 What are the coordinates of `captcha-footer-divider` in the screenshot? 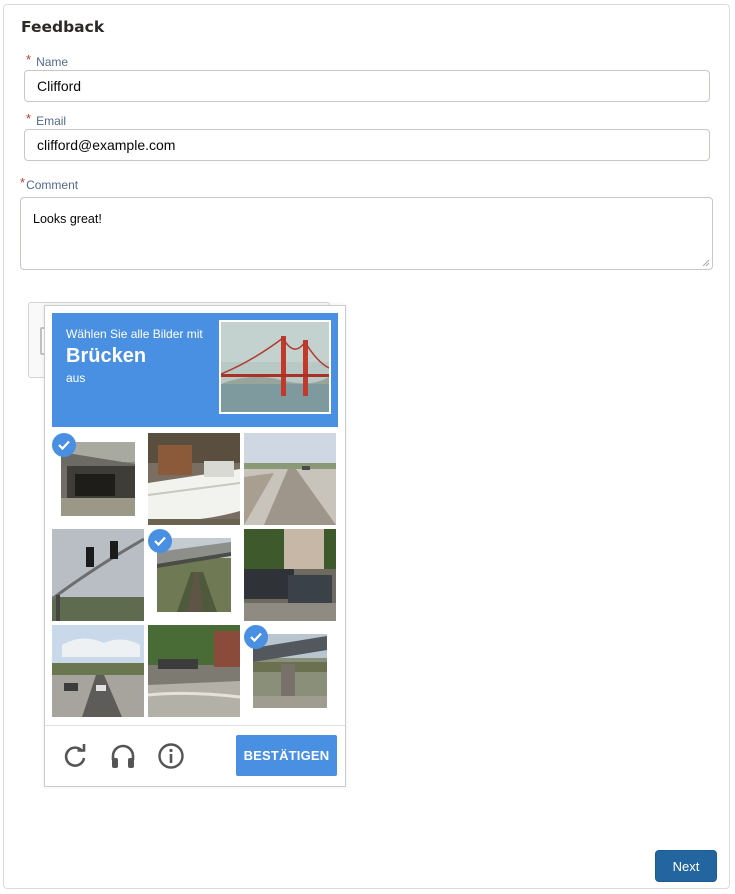 It's located at (195, 725).